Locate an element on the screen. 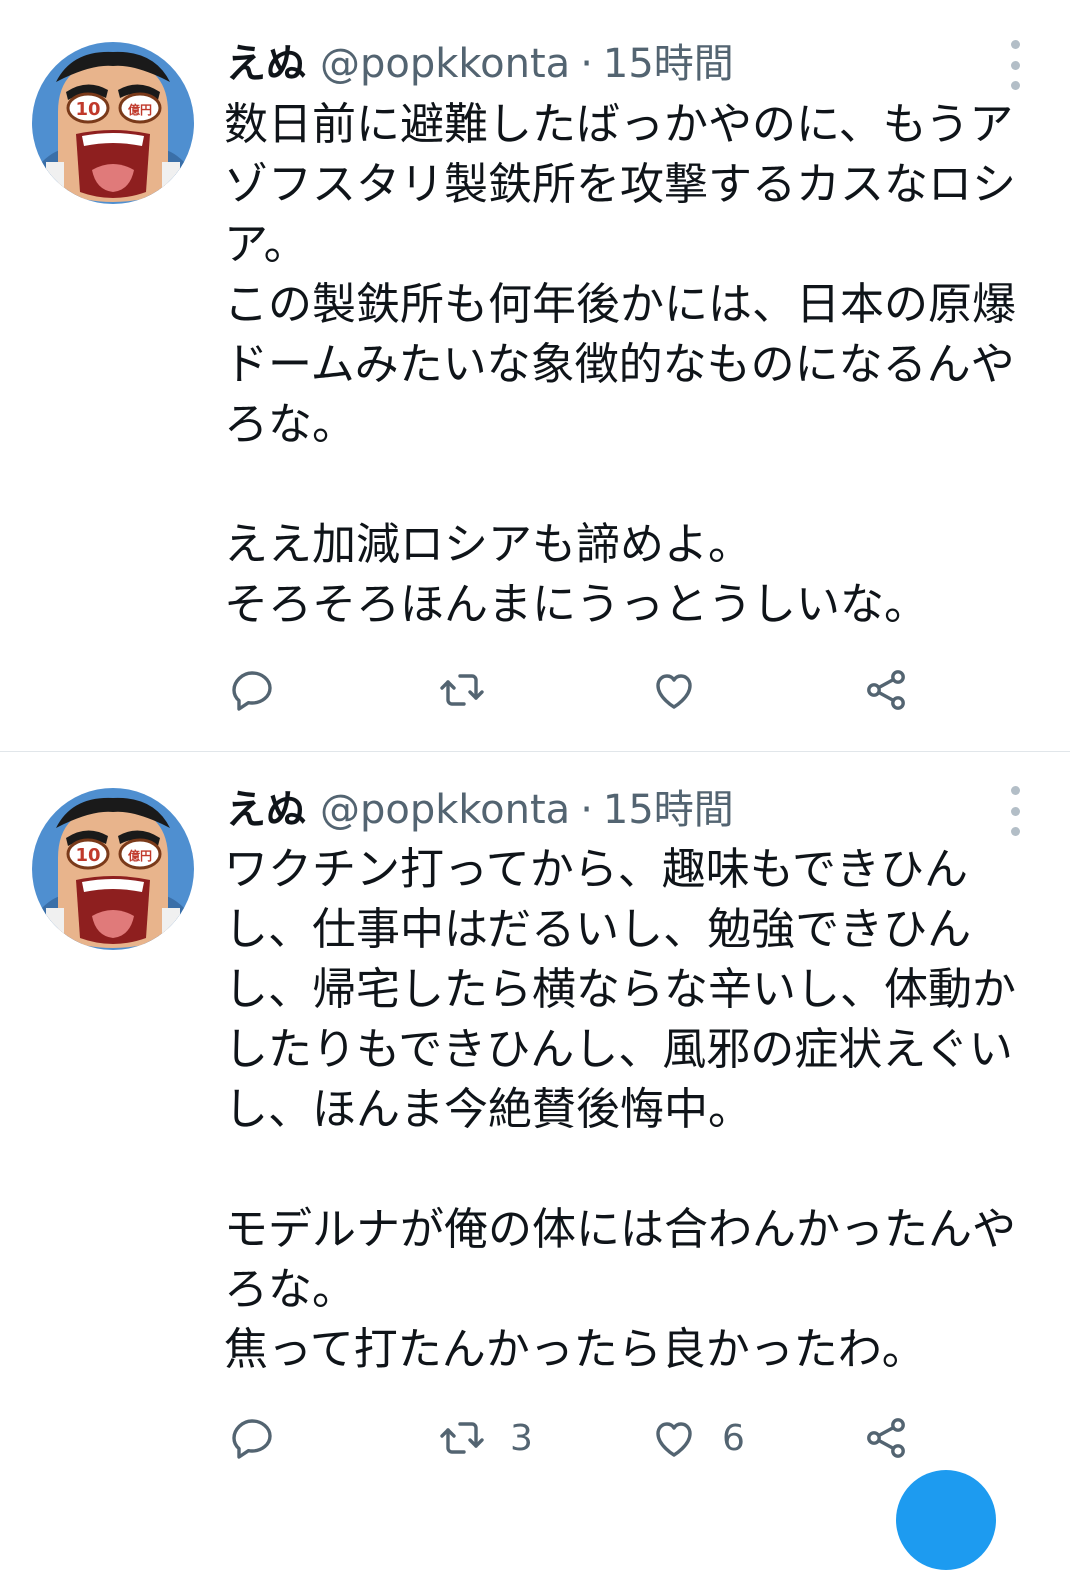 The height and width of the screenshot is (1570, 1070). tweet-text-line: モデルナが俺の体には合わんかったんや is located at coordinates (620, 1229).